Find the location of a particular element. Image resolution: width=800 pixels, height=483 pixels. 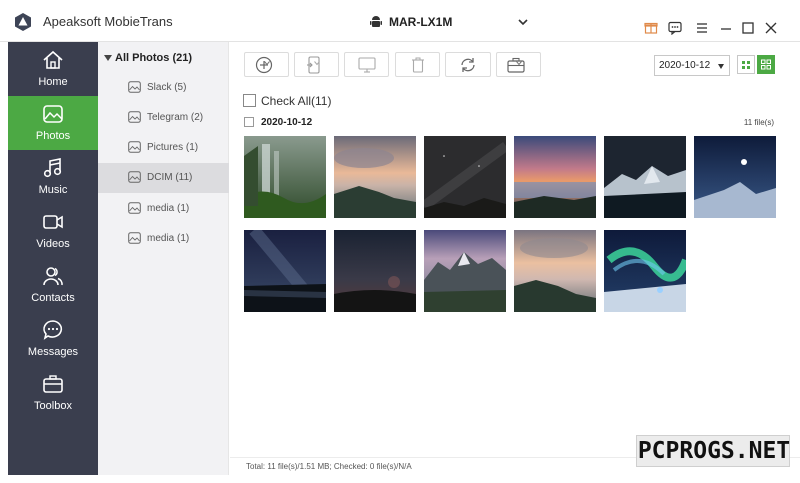

delete-button is located at coordinates (417, 64).